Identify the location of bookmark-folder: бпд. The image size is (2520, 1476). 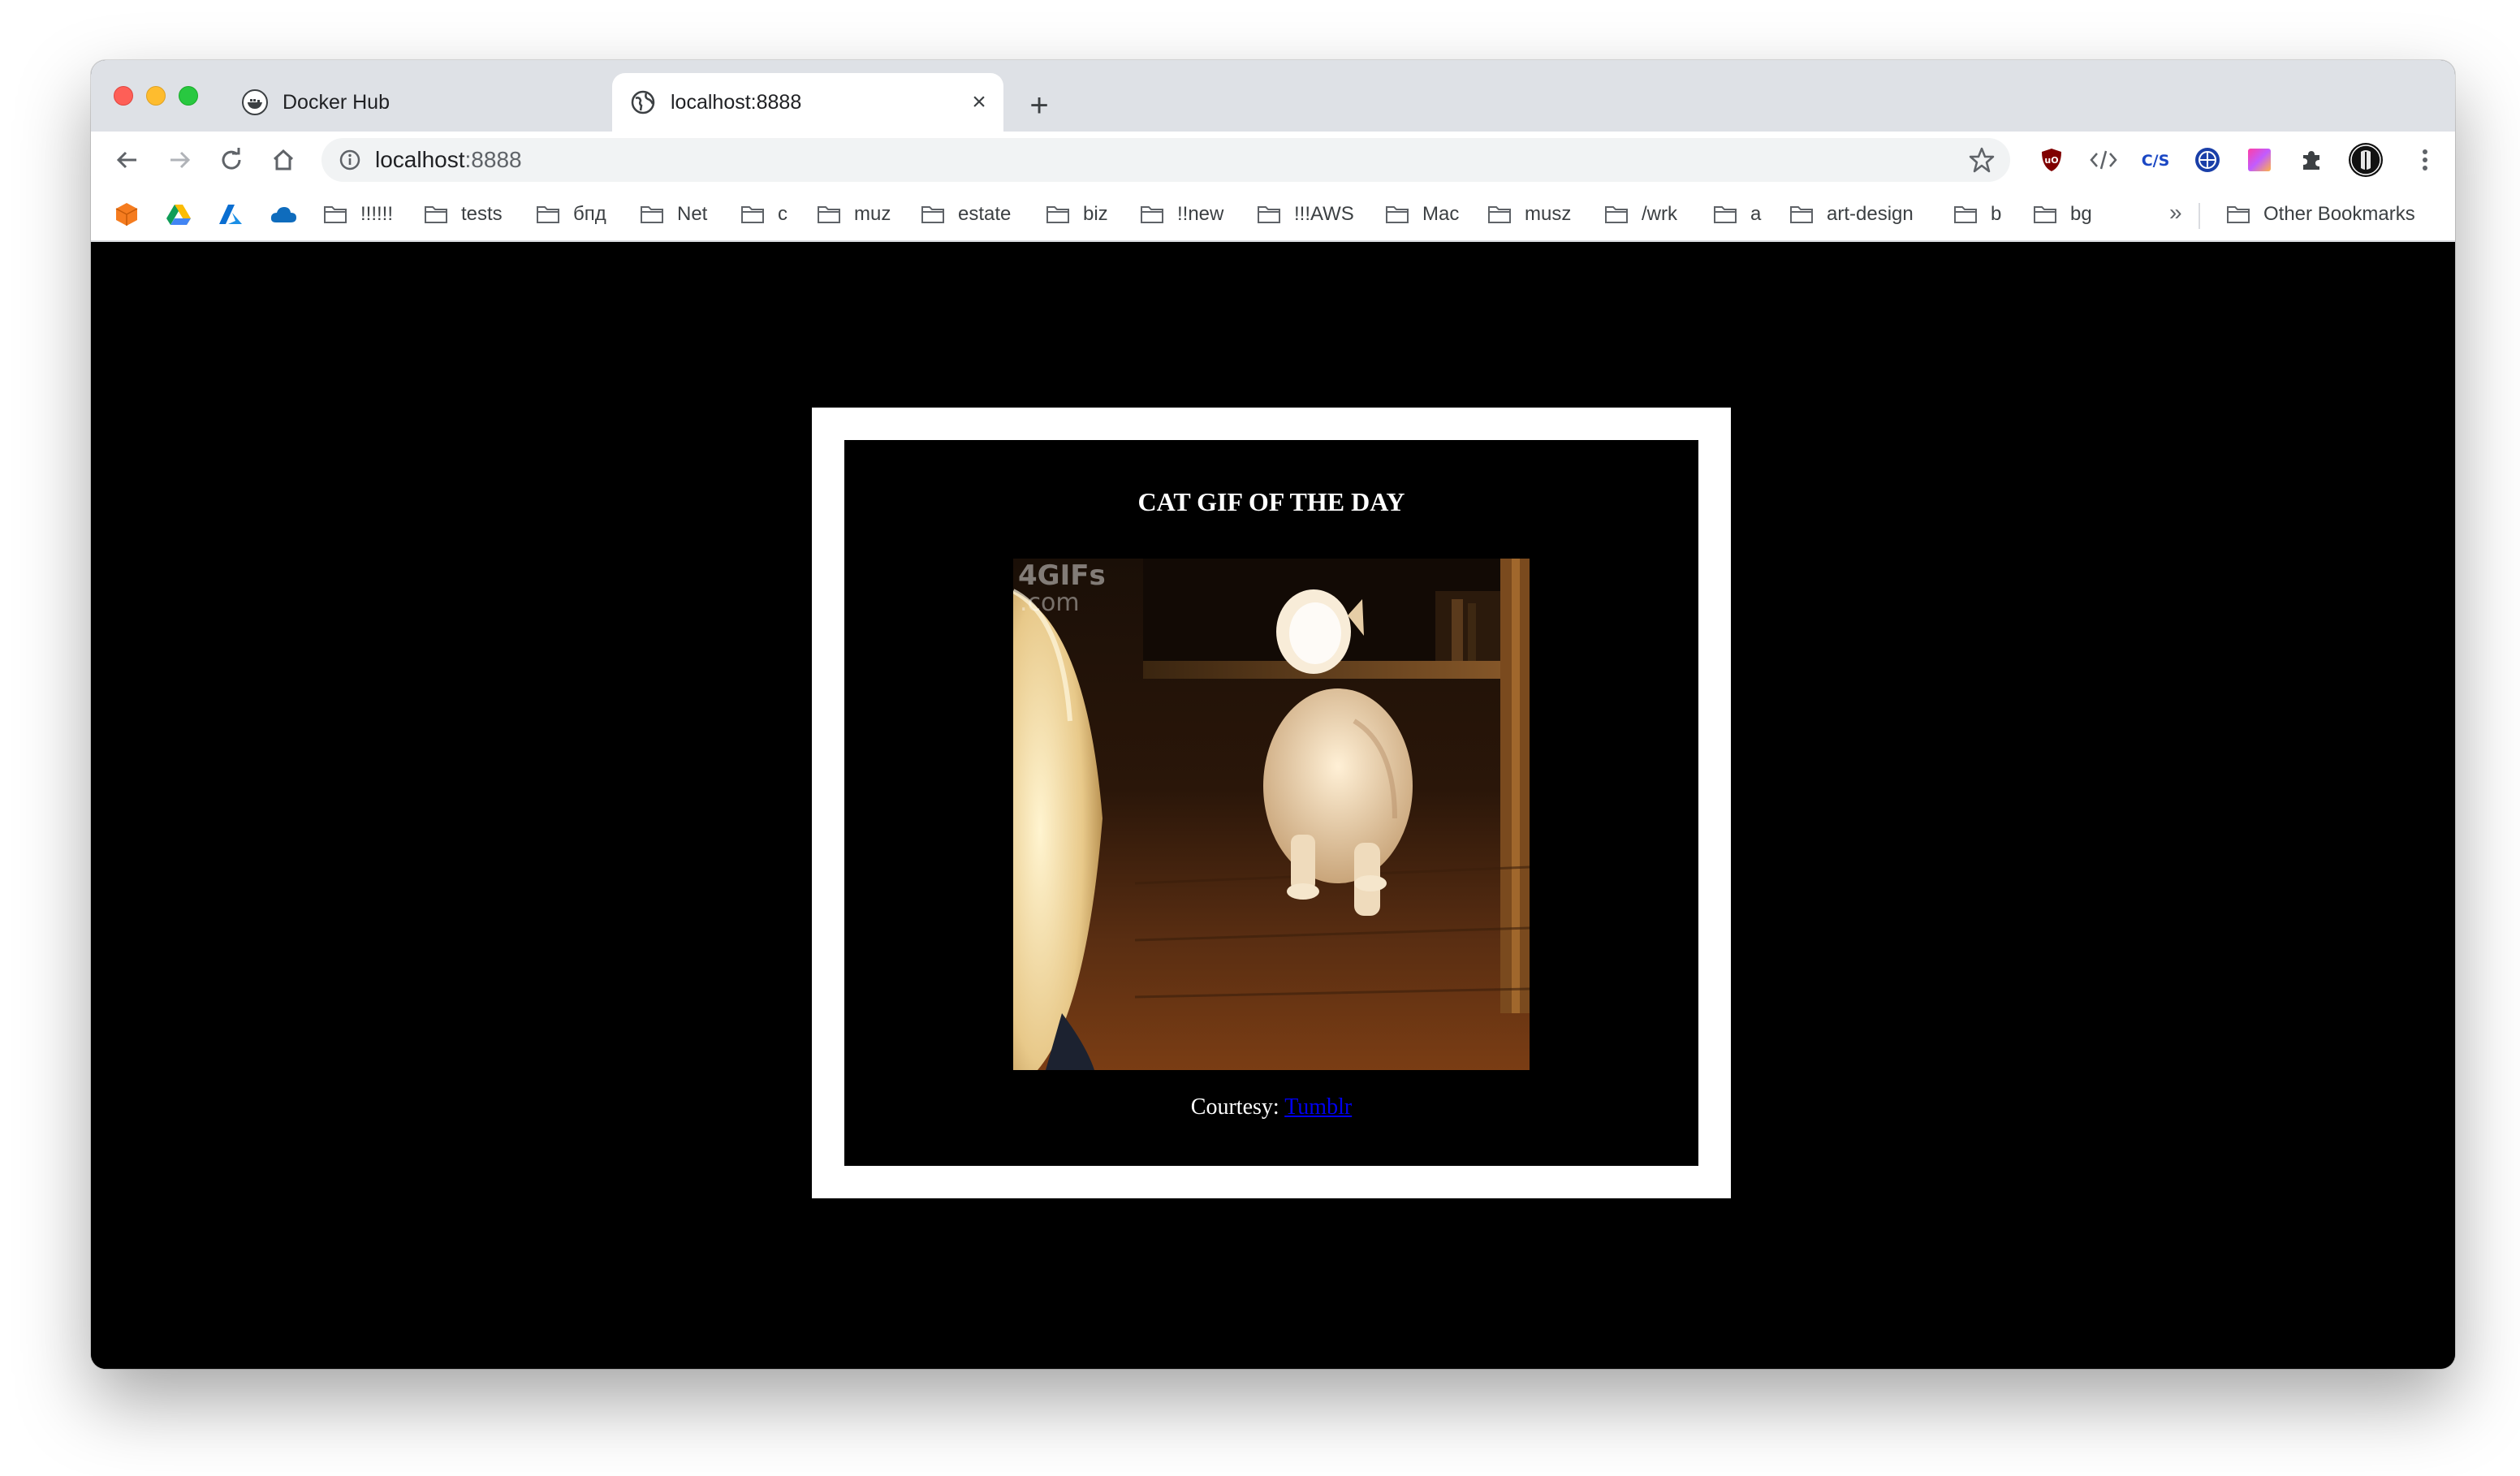
(571, 214).